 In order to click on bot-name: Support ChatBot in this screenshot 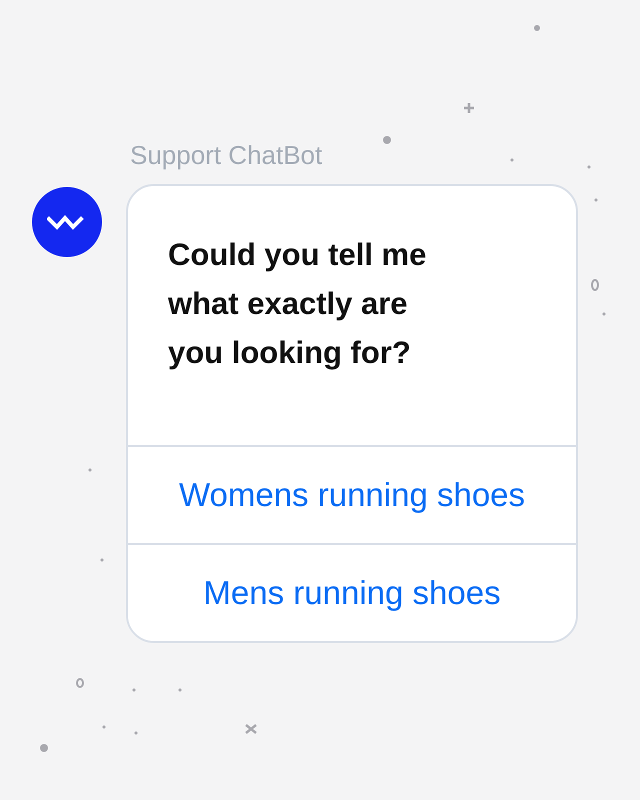, I will do `click(227, 155)`.